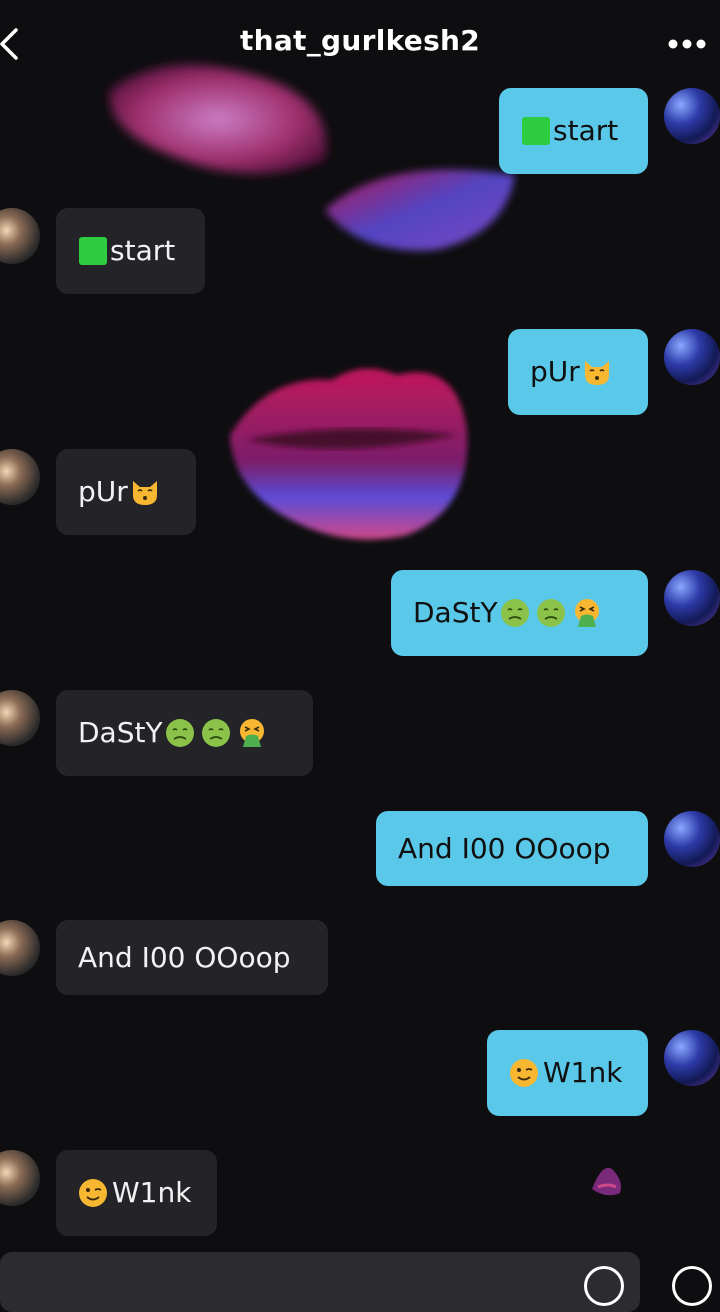  I want to click on lips-sticker-large, so click(349, 454).